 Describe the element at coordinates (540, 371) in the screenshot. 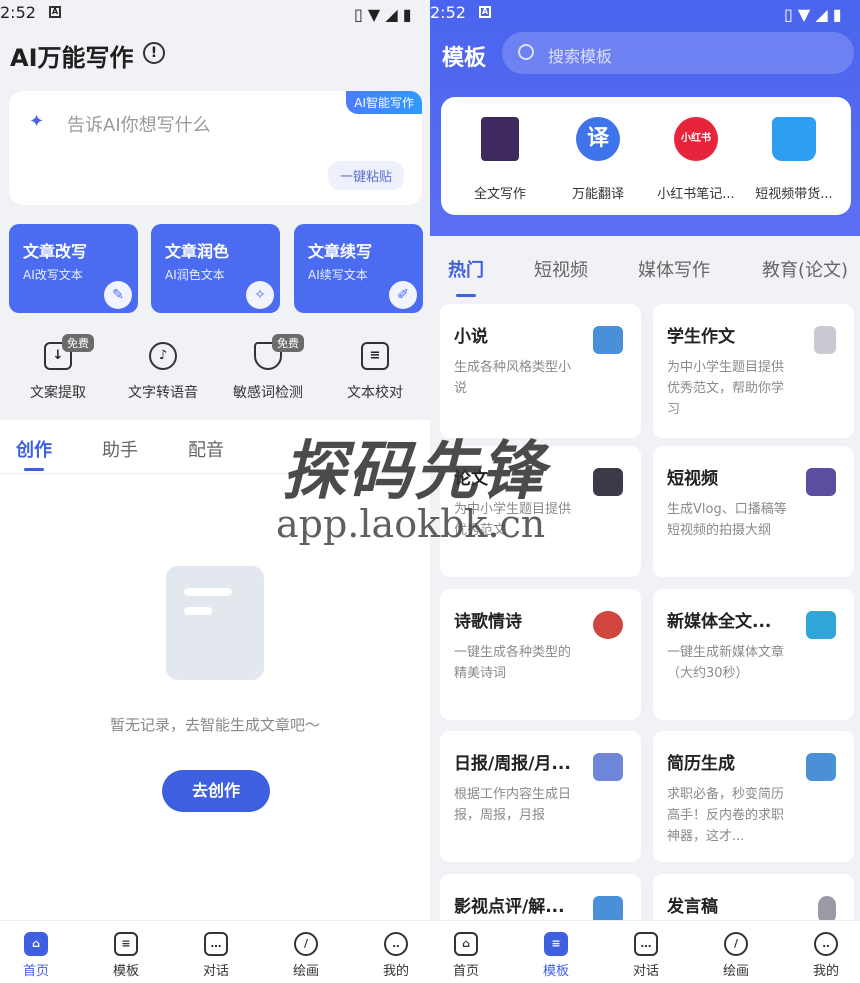

I see `template-card-novel: 小说 生成各种风格类型小说` at that location.